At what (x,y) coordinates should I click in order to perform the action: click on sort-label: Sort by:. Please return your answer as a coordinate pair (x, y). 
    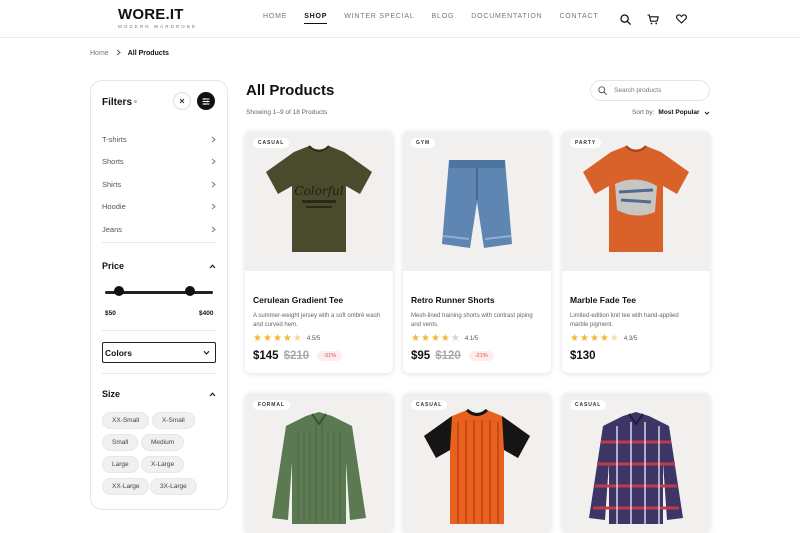
    Looking at the image, I should click on (643, 112).